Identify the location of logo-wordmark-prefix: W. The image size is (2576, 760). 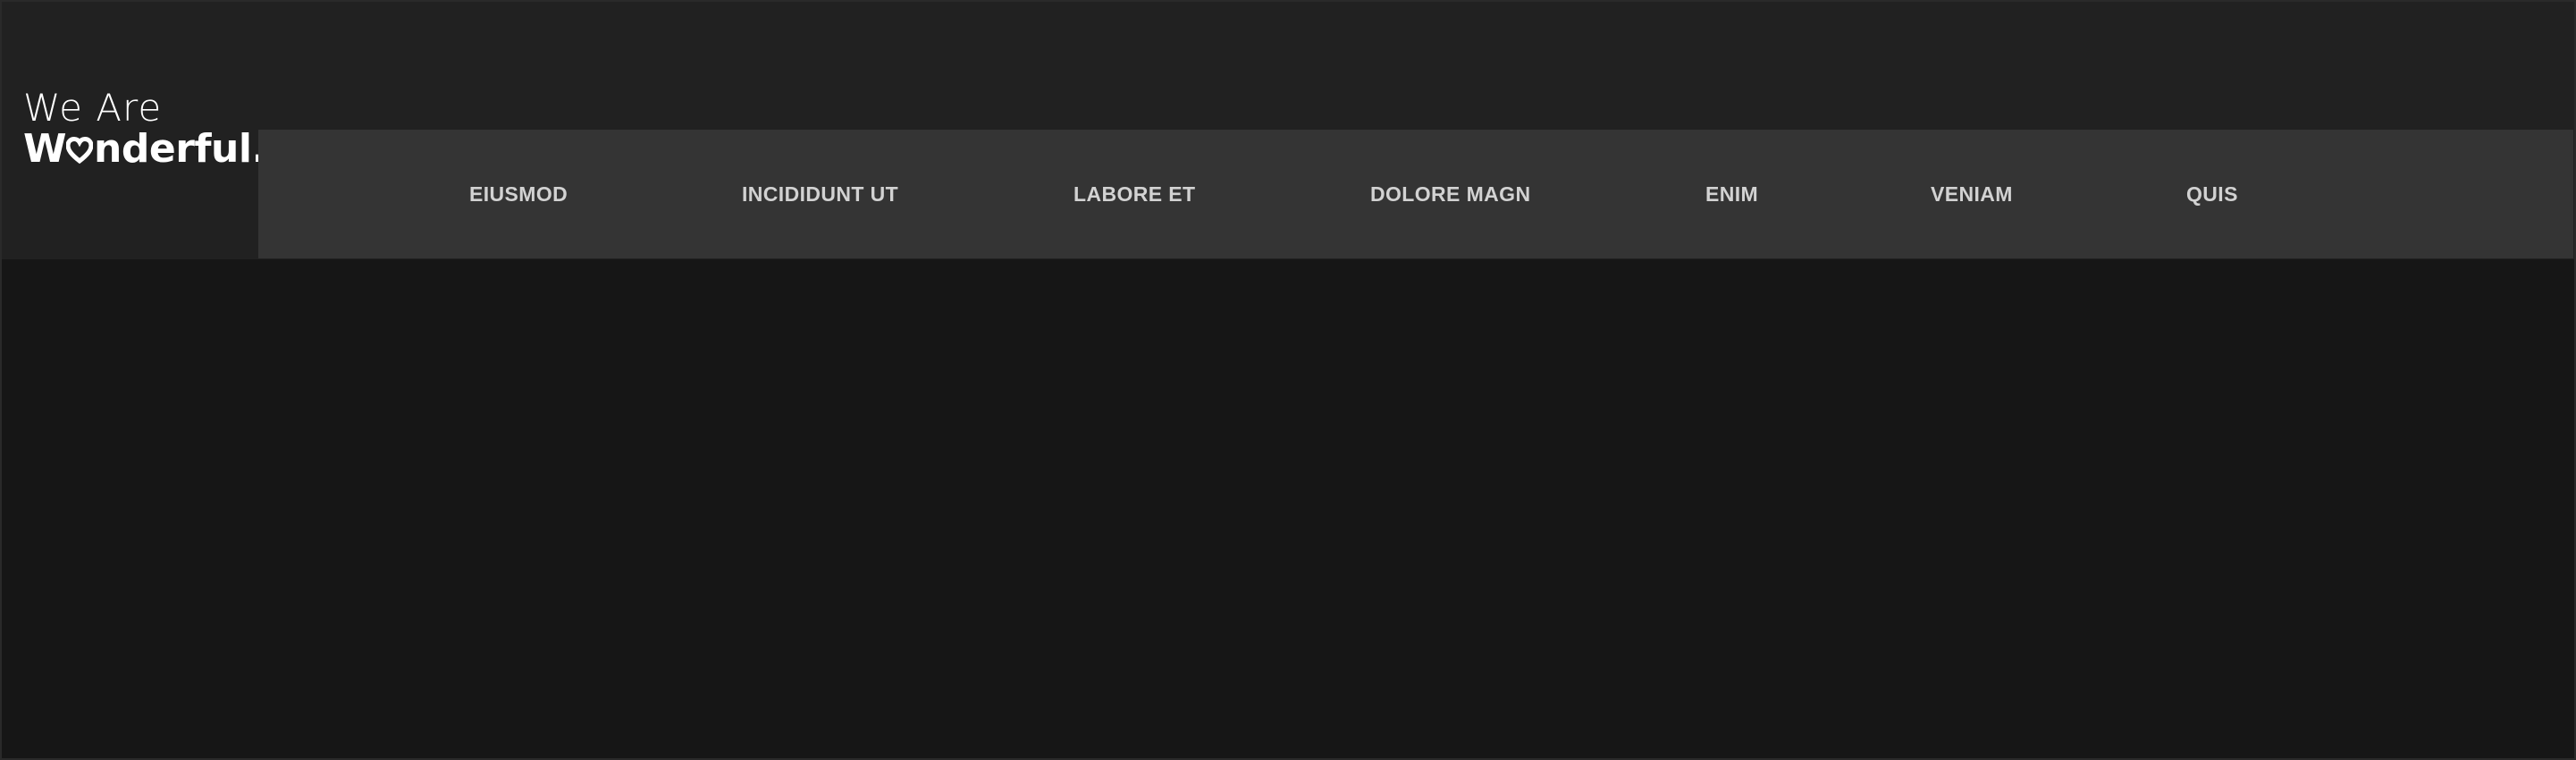
(45, 149).